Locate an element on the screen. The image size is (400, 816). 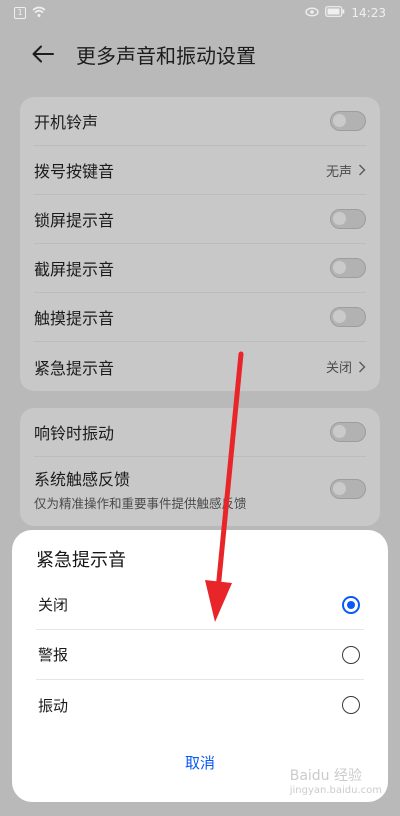
battery-icon is located at coordinates (335, 13).